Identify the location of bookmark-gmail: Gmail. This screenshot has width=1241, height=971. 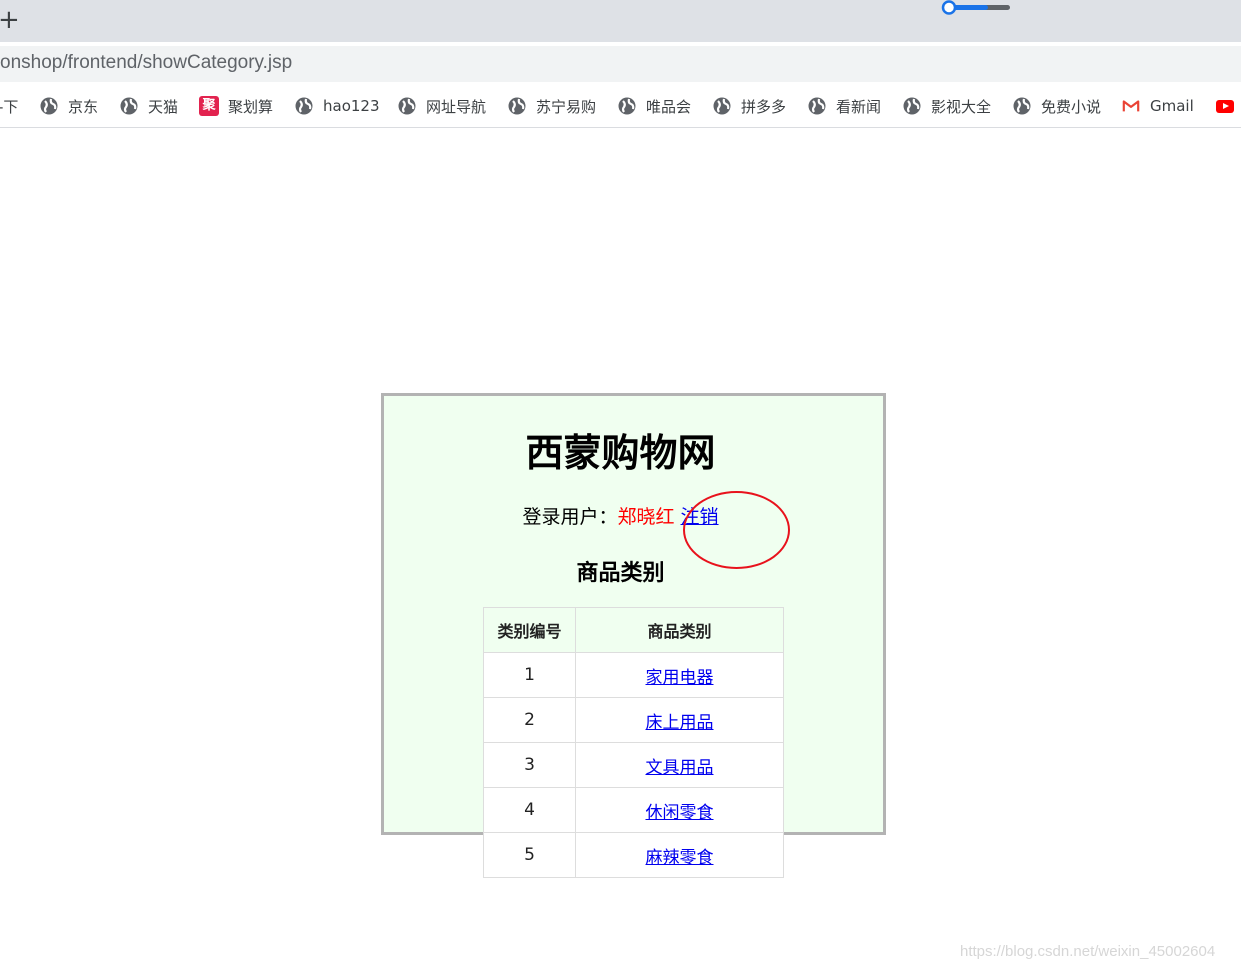
(1158, 106).